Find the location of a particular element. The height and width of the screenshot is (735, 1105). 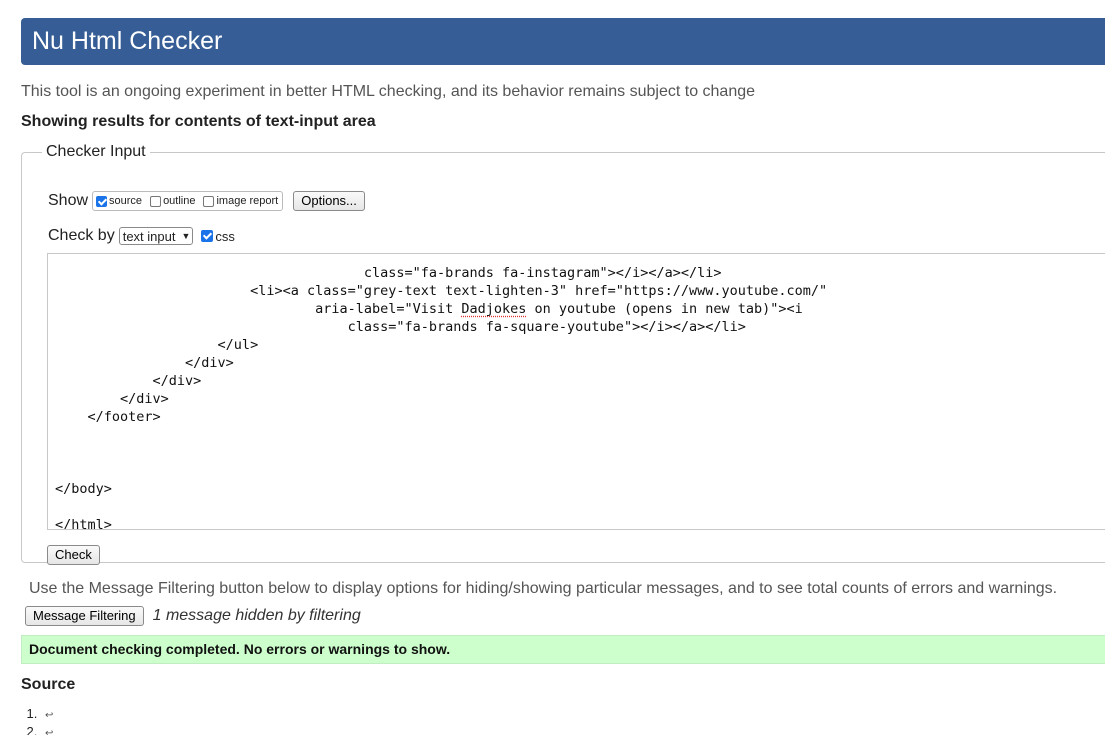

css-option: css is located at coordinates (218, 236).